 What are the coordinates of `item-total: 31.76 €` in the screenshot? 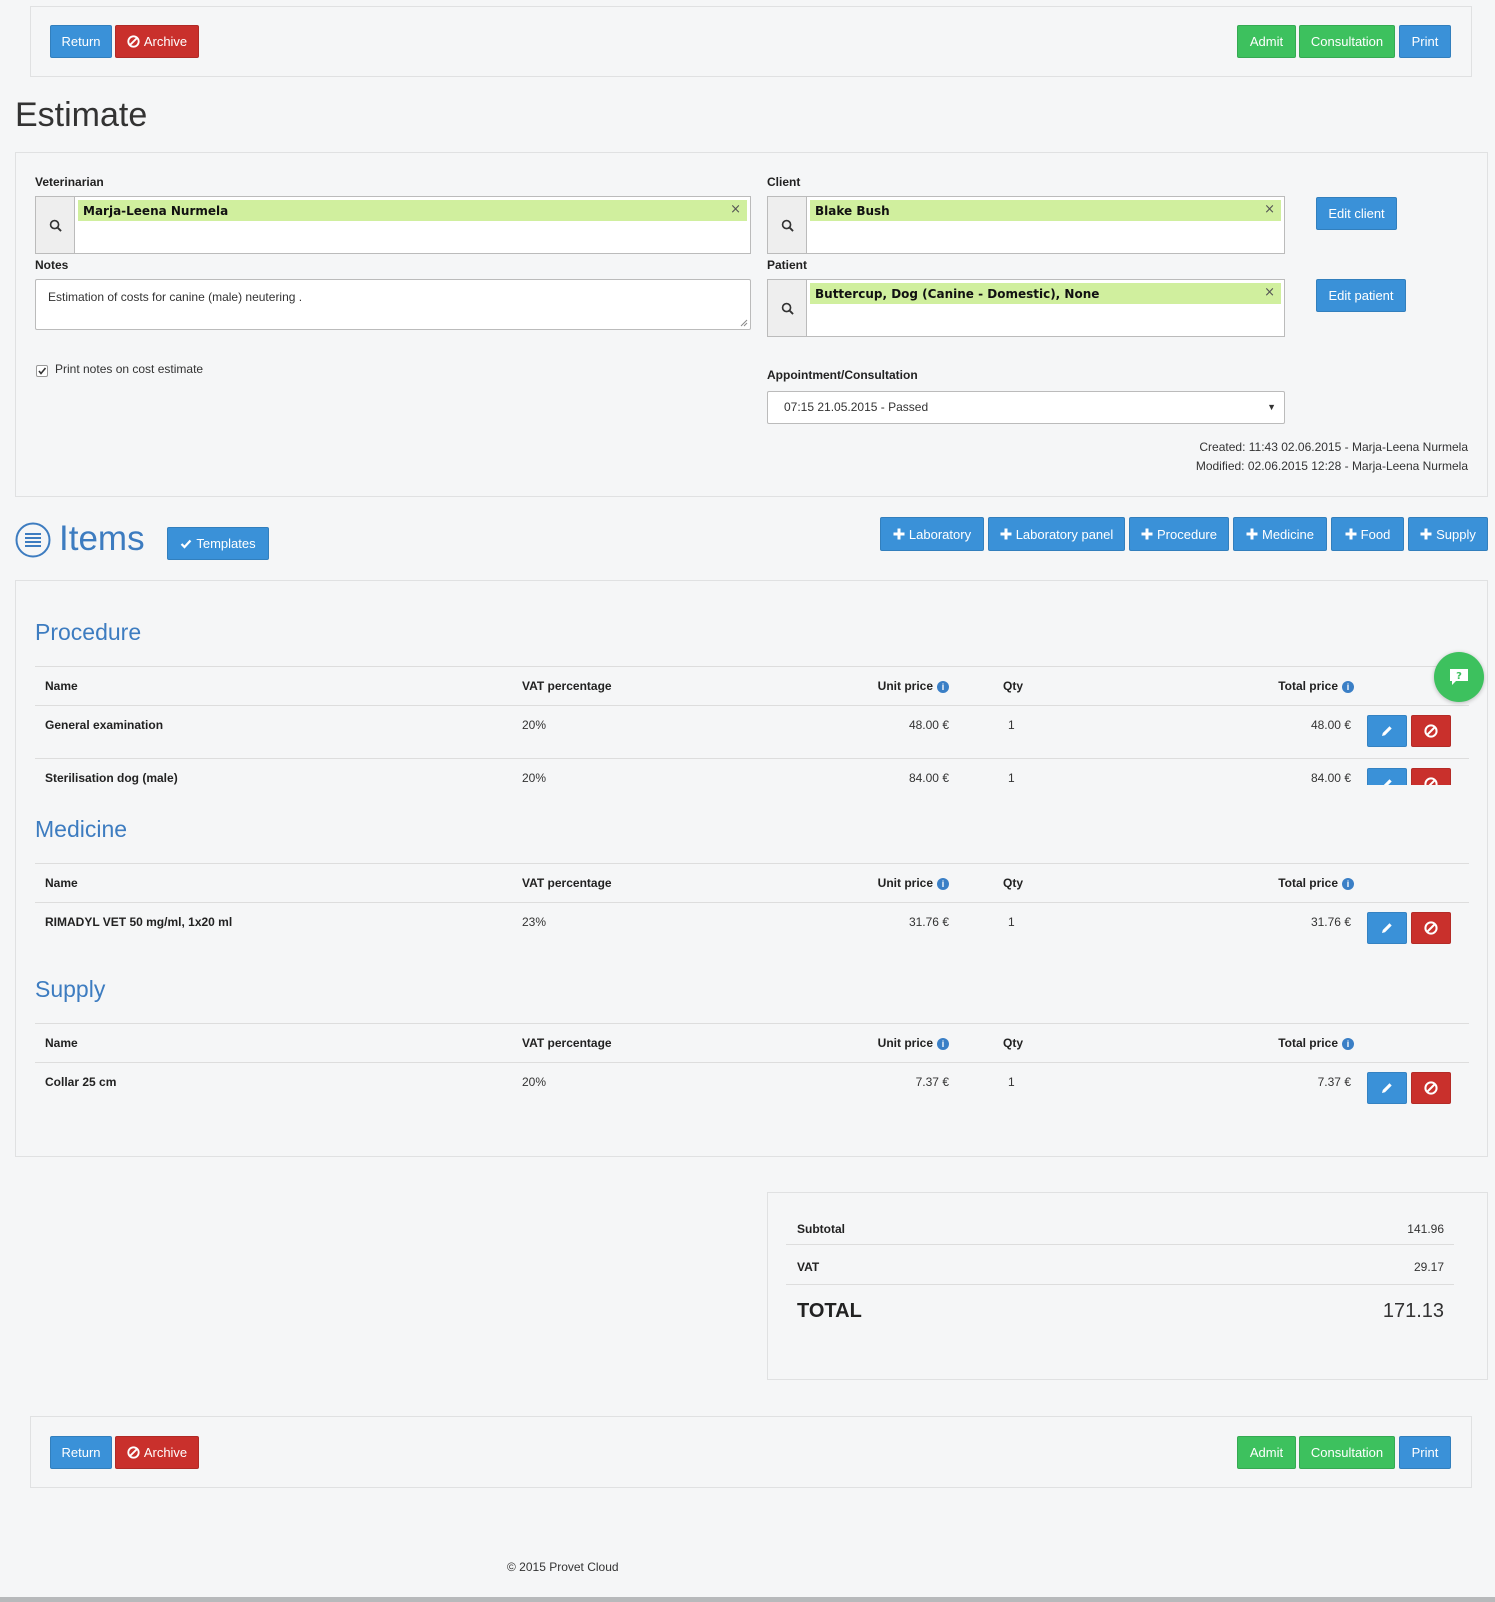 It's located at (1330, 922).